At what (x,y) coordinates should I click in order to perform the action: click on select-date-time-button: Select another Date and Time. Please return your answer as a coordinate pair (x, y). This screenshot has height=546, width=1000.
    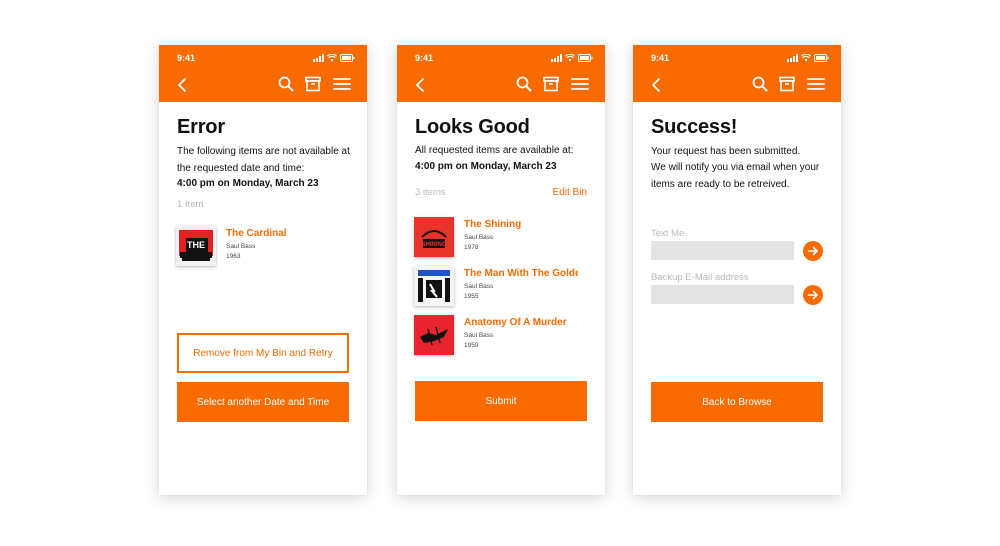
    Looking at the image, I should click on (263, 402).